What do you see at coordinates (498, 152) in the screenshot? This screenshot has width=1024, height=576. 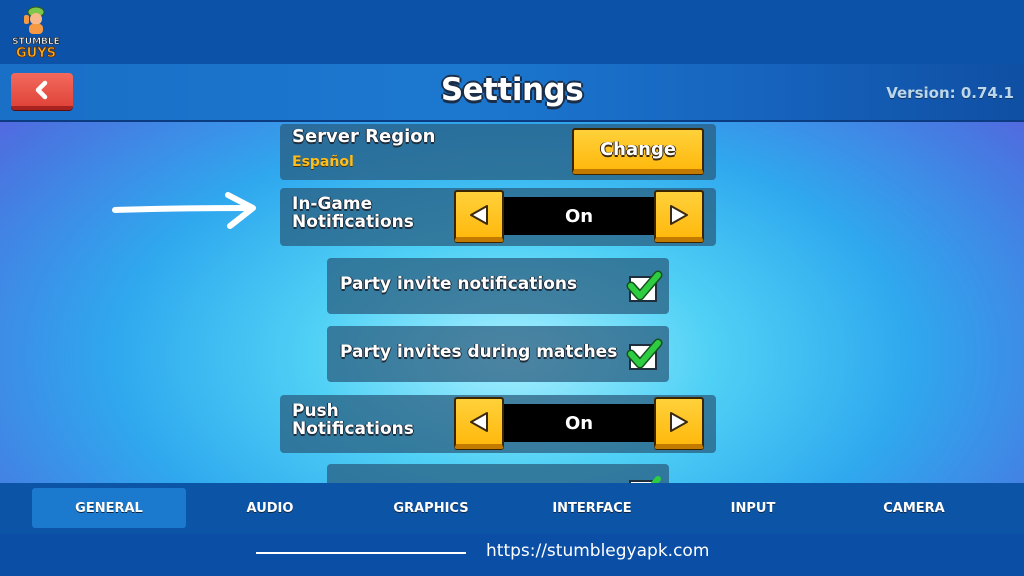 I see `server-region-row: Server Region Español Change` at bounding box center [498, 152].